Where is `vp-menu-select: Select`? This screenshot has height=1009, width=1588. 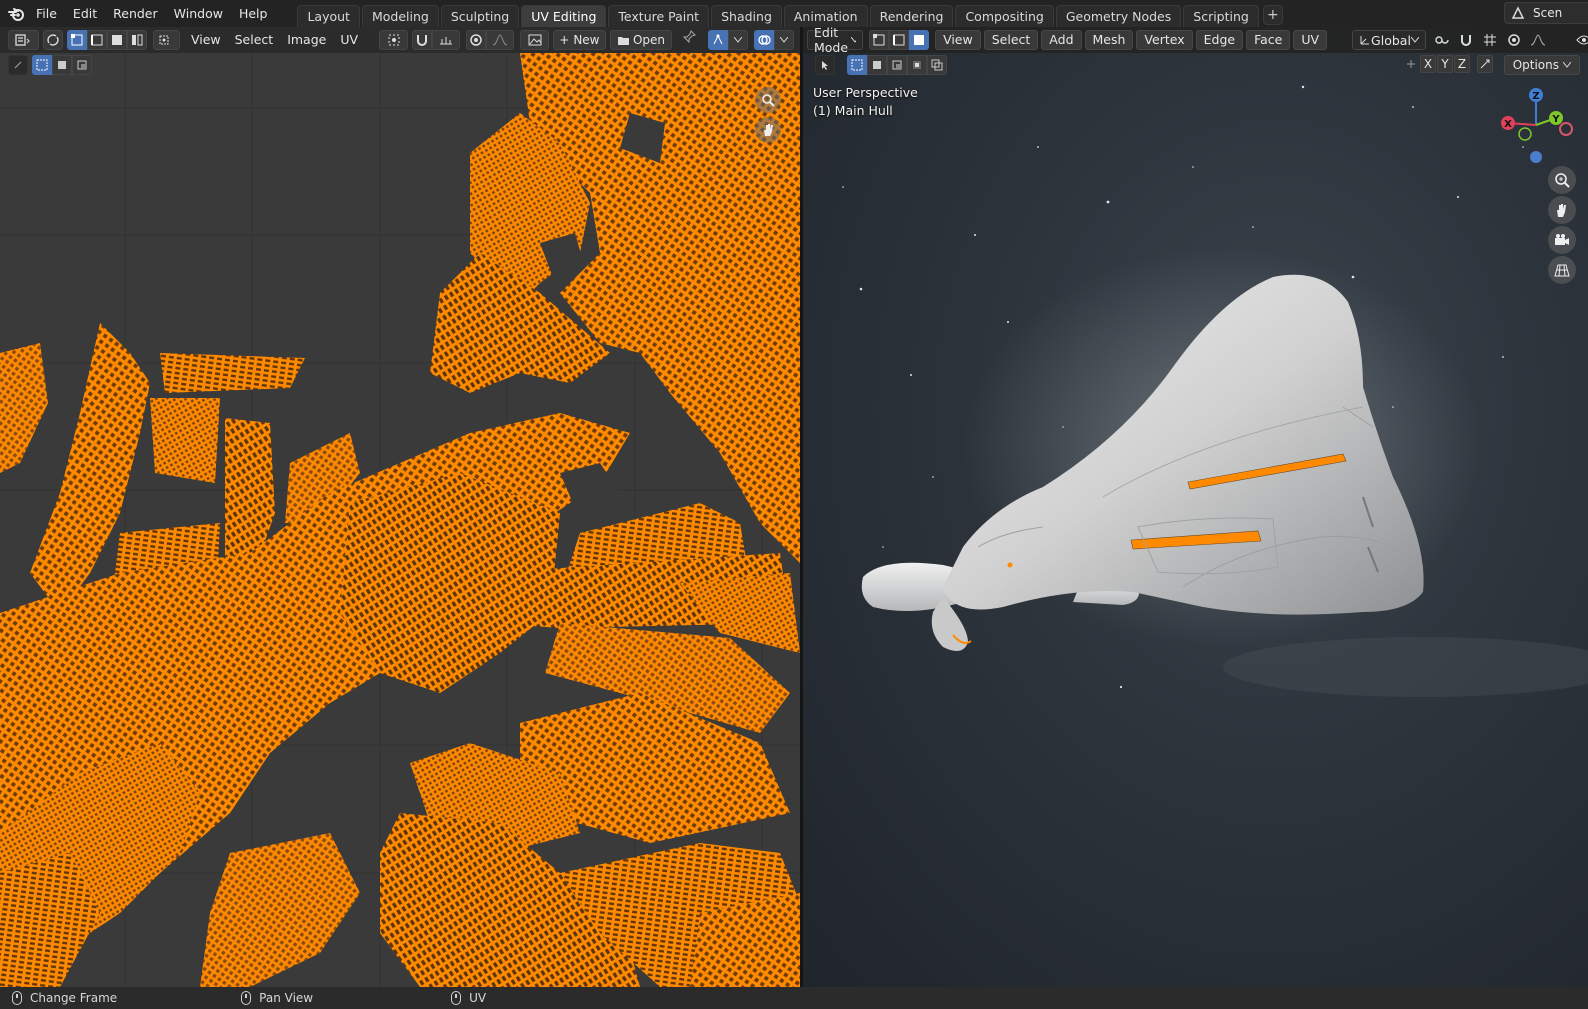
vp-menu-select: Select is located at coordinates (1011, 40).